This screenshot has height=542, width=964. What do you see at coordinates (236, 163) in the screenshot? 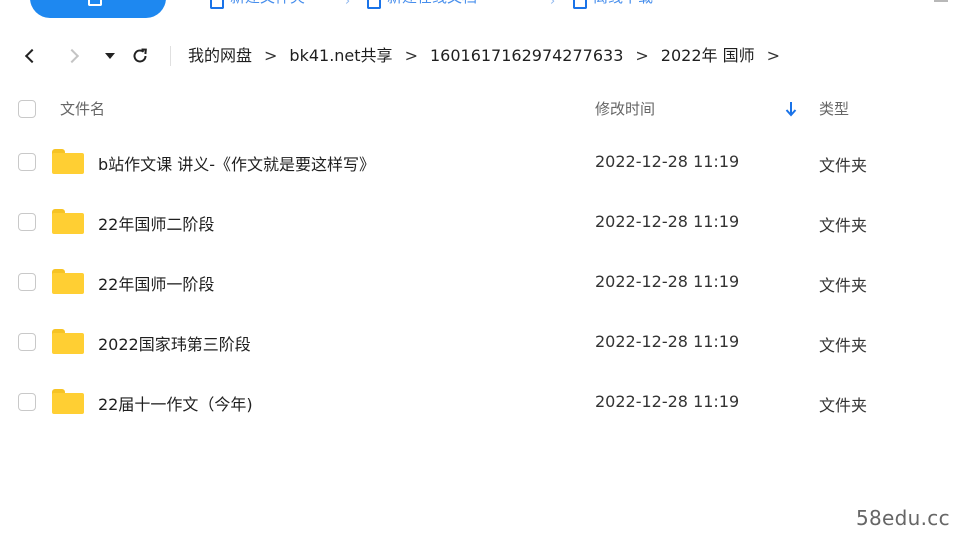
I see `file-name: b站作文课 讲义-《作文就是要这样写》` at bounding box center [236, 163].